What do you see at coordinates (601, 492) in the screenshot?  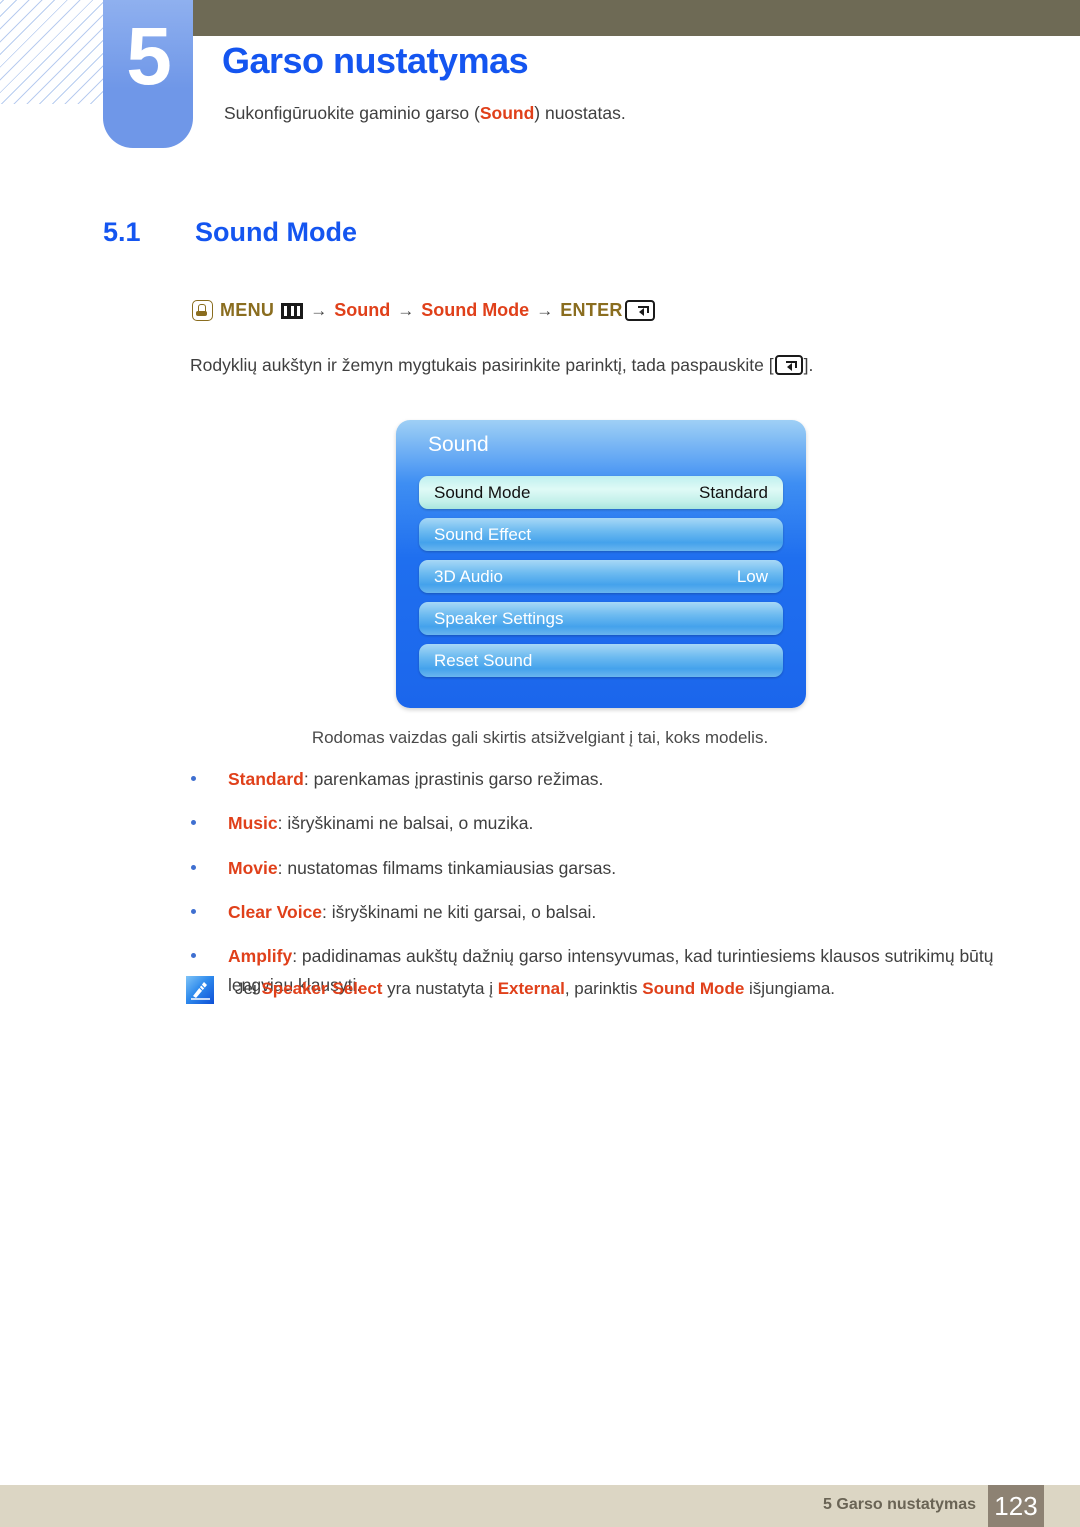 I see `osd-row: Sound Mode Standard` at bounding box center [601, 492].